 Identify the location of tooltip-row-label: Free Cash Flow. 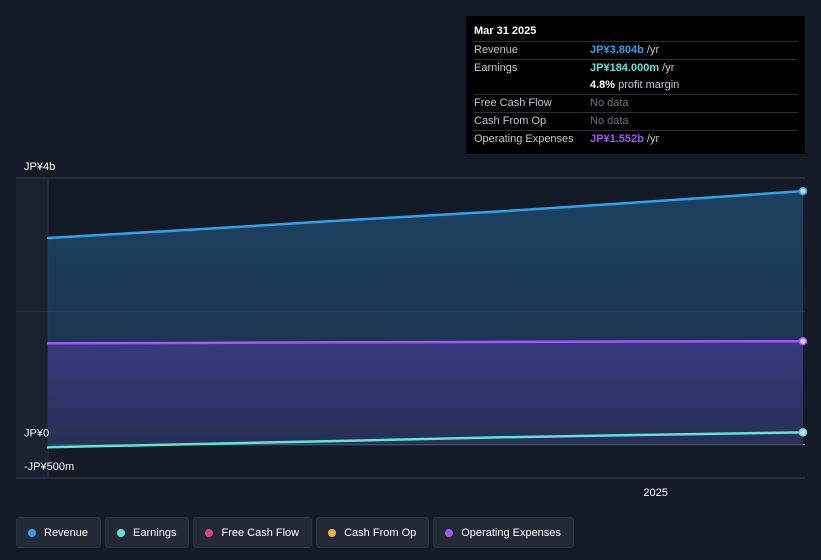
(513, 103).